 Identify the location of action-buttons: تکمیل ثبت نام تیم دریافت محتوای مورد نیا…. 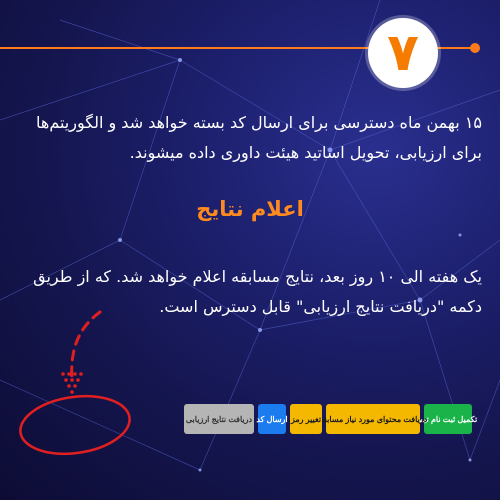
(330, 419).